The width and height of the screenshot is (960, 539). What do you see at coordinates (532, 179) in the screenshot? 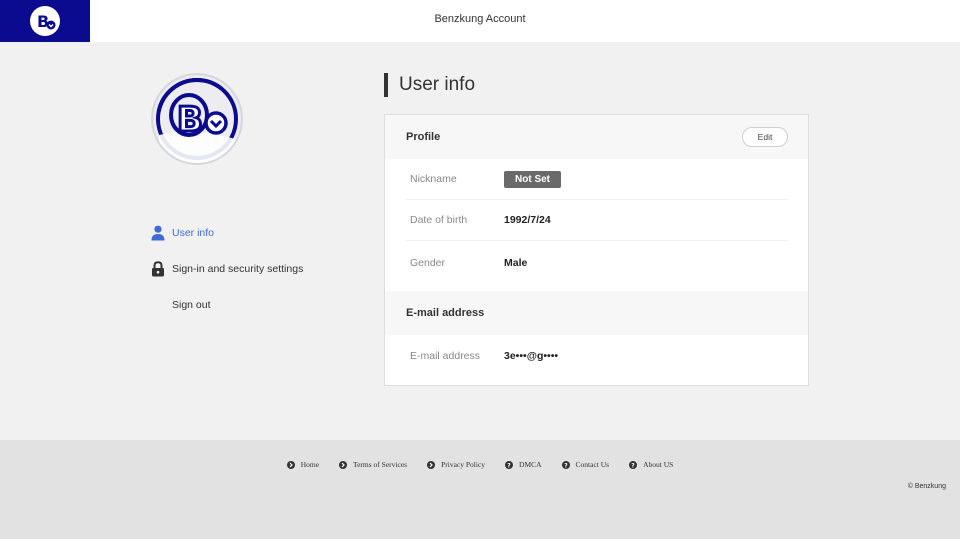
I see `nickname-status-badge: Not Set` at bounding box center [532, 179].